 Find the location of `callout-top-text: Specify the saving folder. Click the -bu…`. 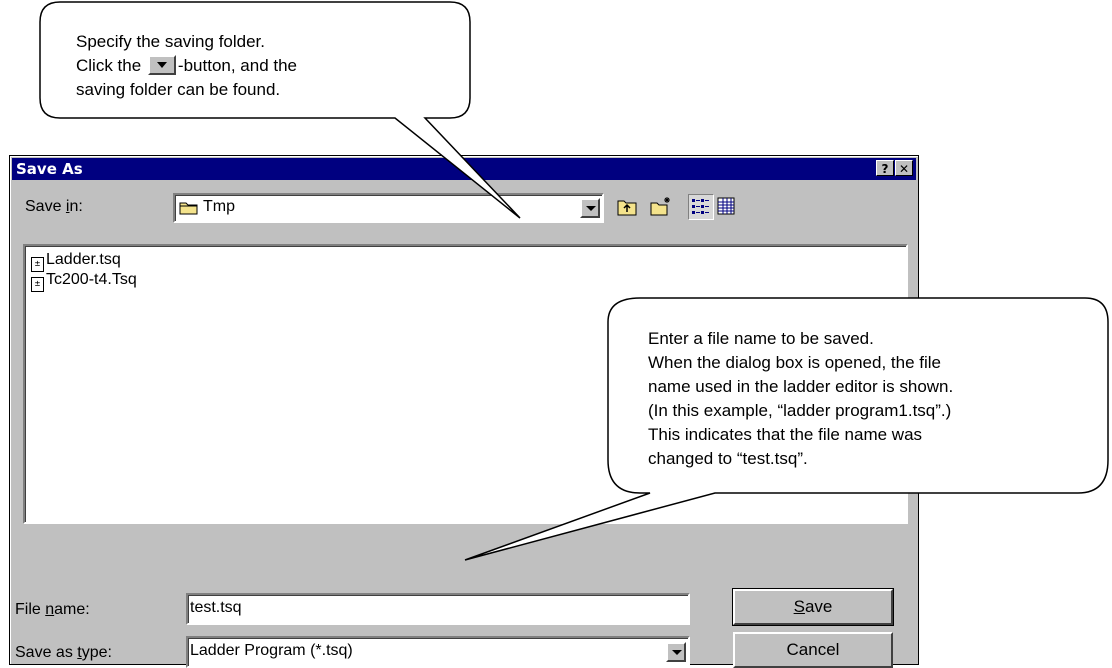

callout-top-text: Specify the saving folder. Click the -bu… is located at coordinates (187, 65).